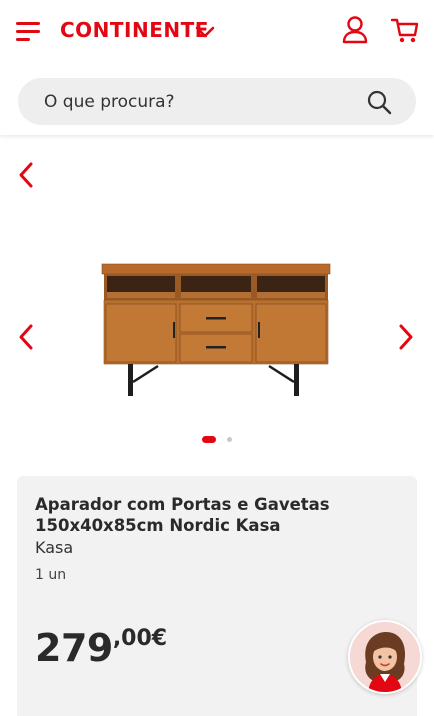 This screenshot has height=716, width=434. Describe the element at coordinates (140, 638) in the screenshot. I see `price-decimal: ,00€` at that location.